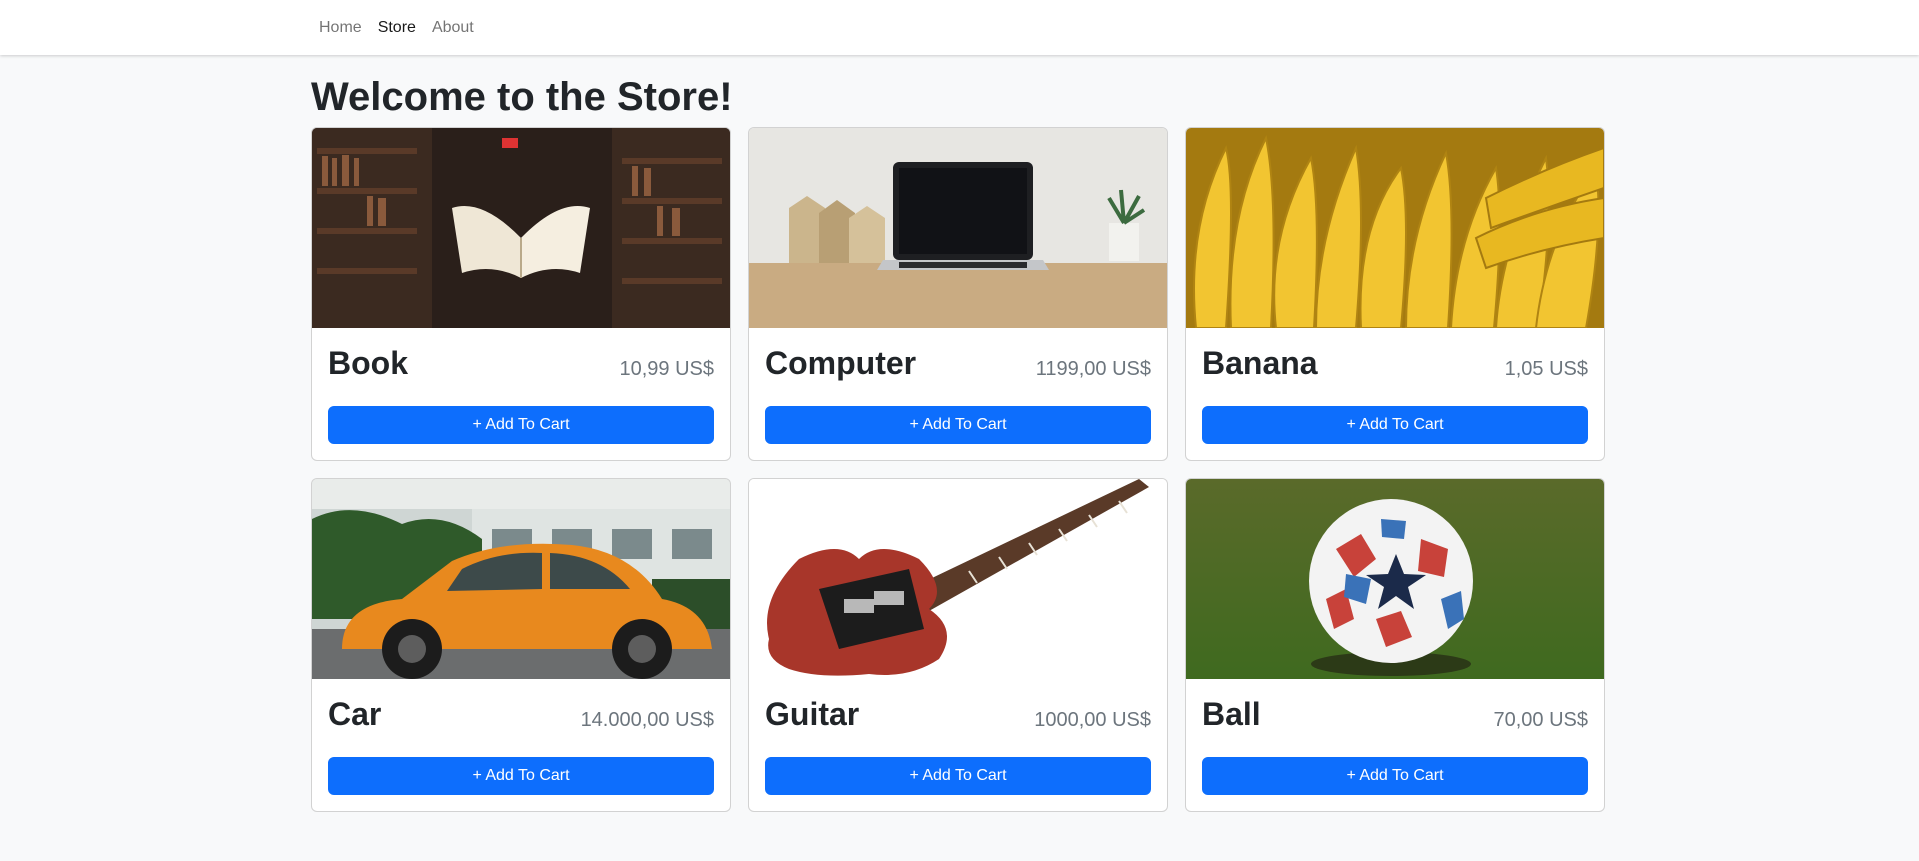  Describe the element at coordinates (1395, 228) in the screenshot. I see `banana-photo` at that location.